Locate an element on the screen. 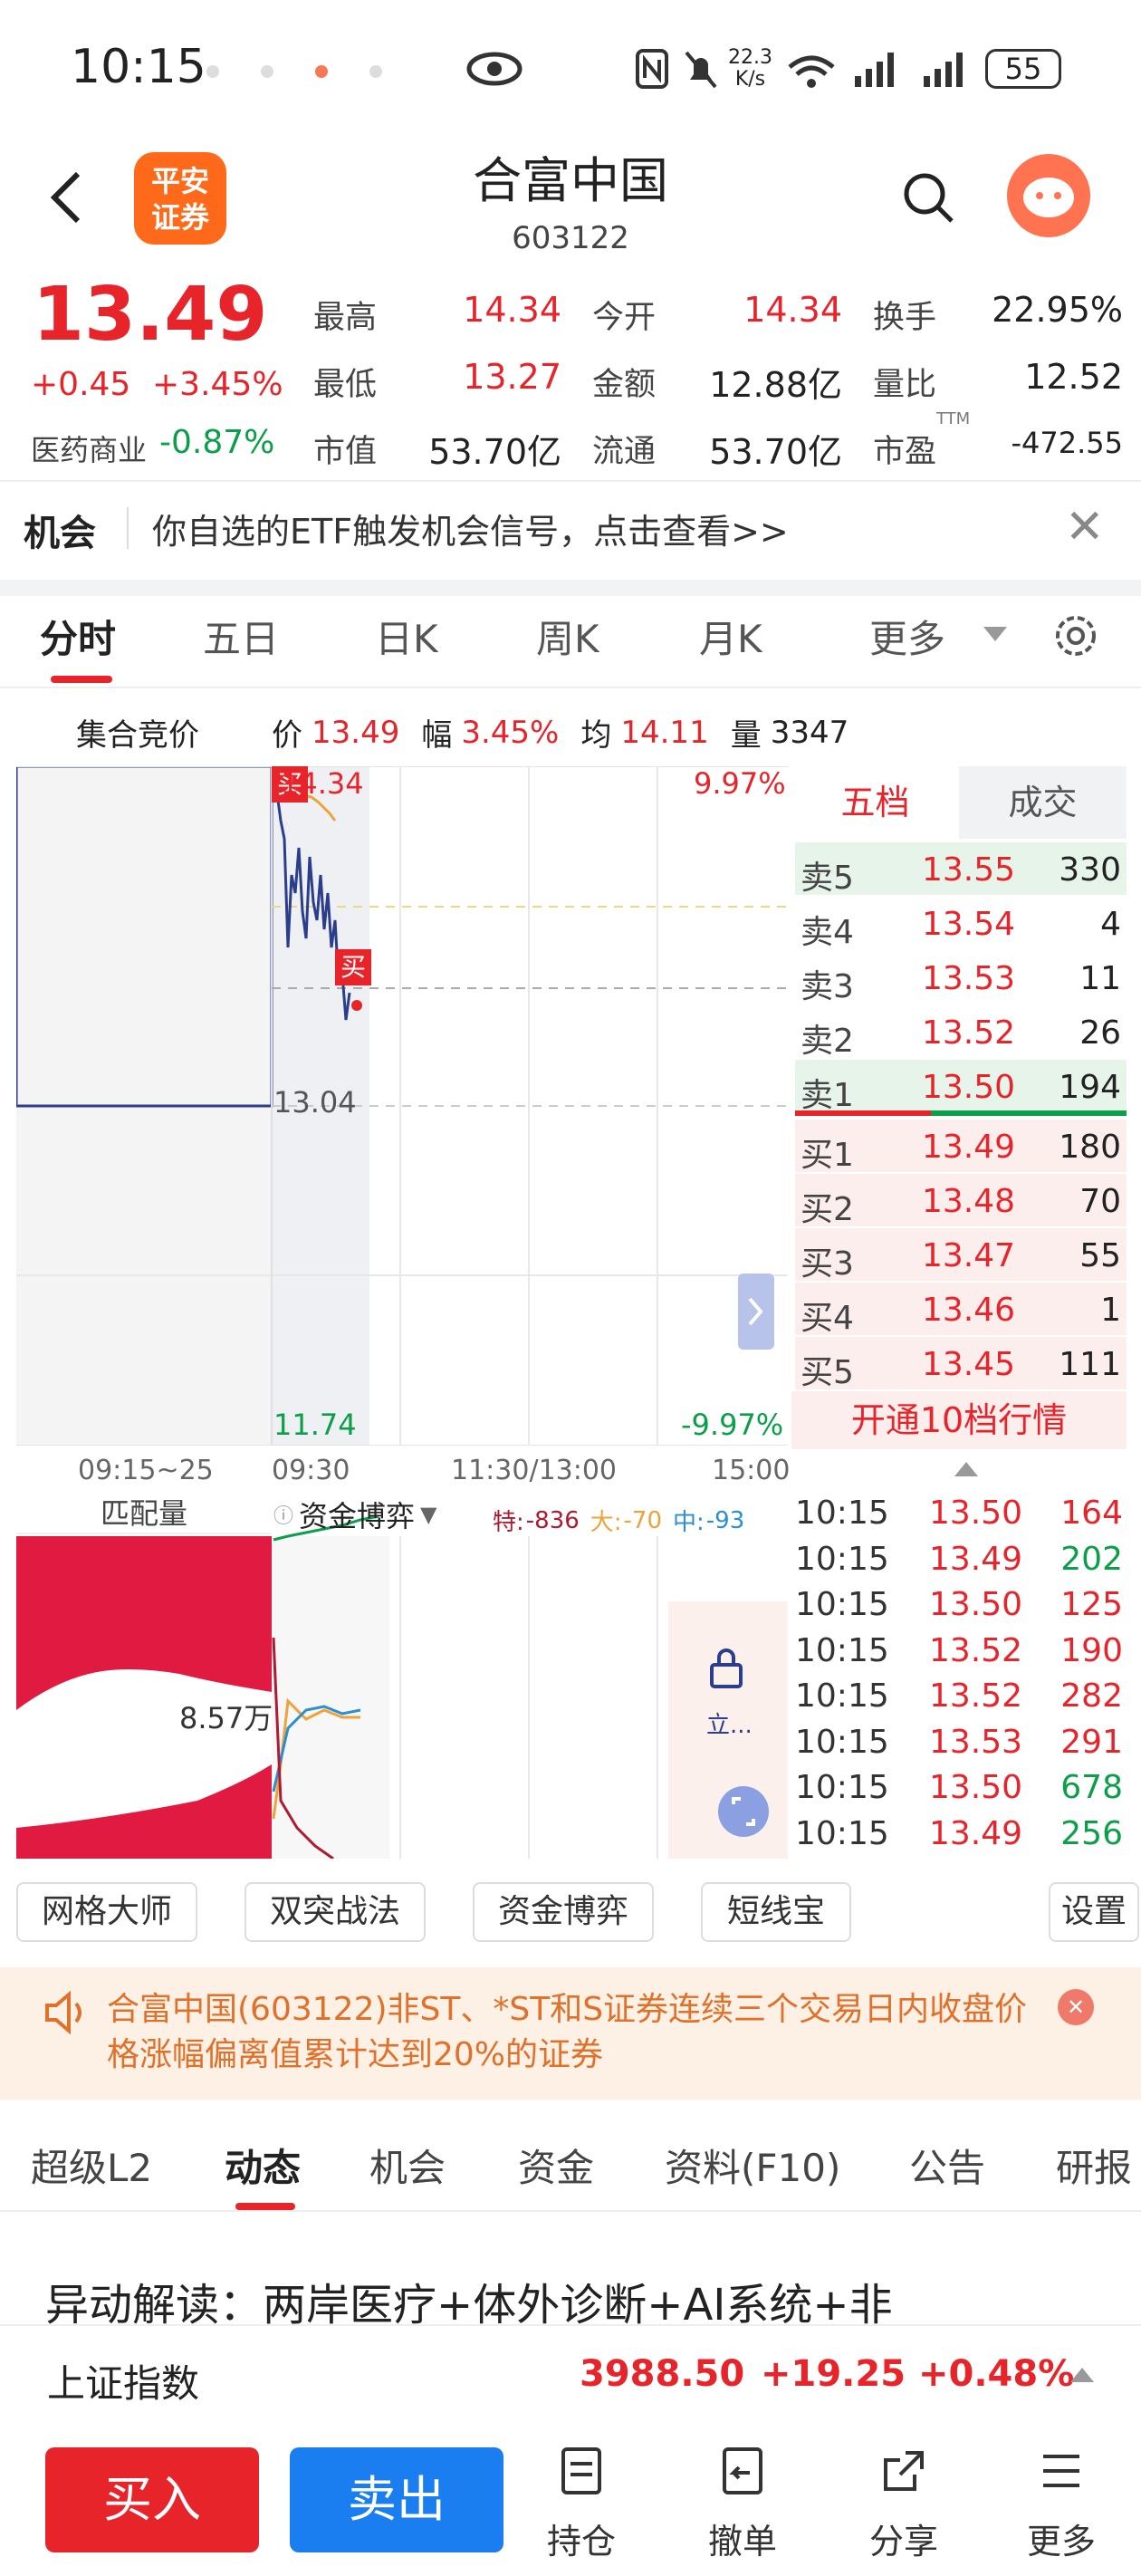 Image resolution: width=1141 pixels, height=2576 pixels. lock-icon is located at coordinates (726, 1668).